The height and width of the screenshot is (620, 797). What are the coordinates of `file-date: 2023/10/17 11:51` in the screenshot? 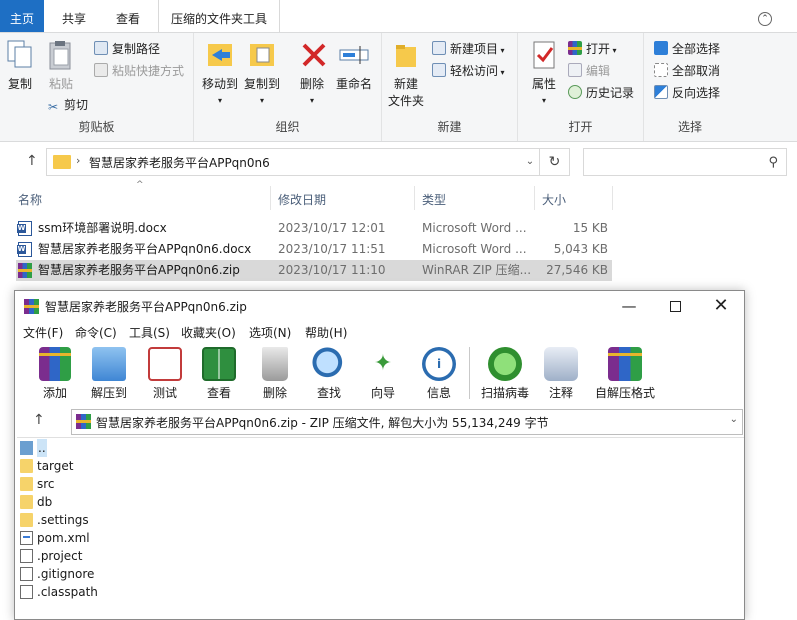 It's located at (332, 249).